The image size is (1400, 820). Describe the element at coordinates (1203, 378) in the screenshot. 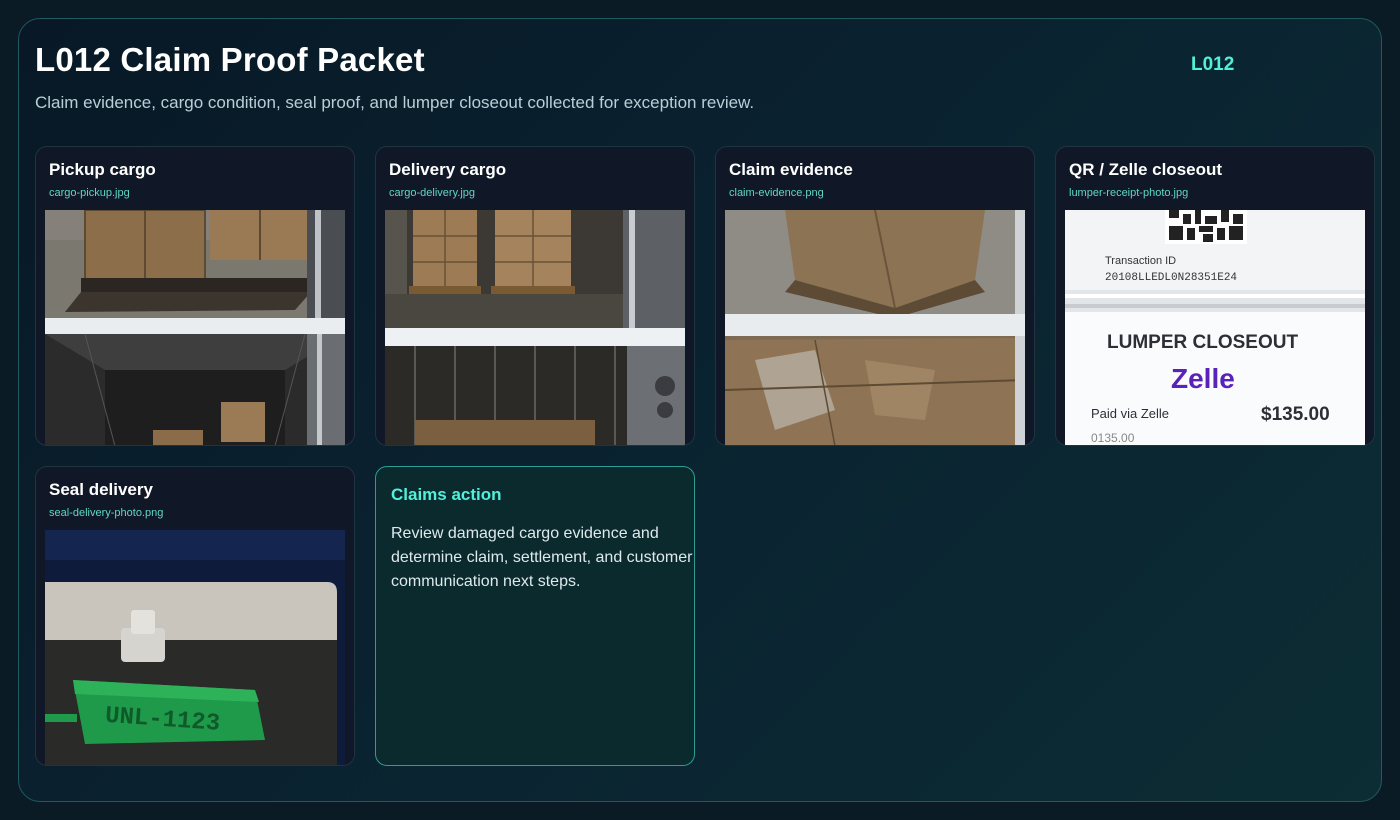

I see `zelle-logo-icon: Zelle` at that location.